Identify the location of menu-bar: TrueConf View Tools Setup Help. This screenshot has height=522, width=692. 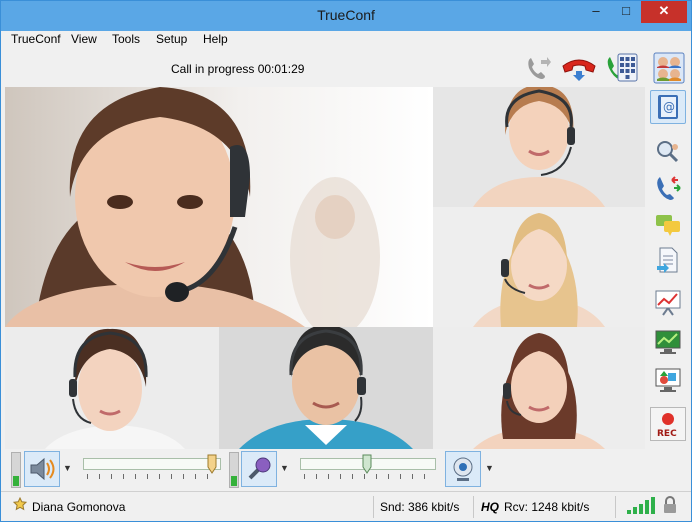
(346, 40).